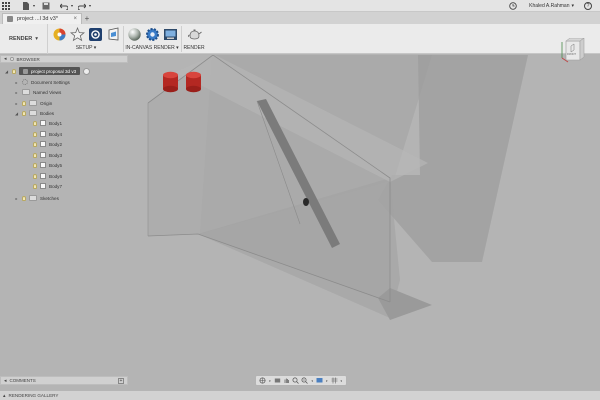  Describe the element at coordinates (121, 380) in the screenshot. I see `add-comment-button: +` at that location.